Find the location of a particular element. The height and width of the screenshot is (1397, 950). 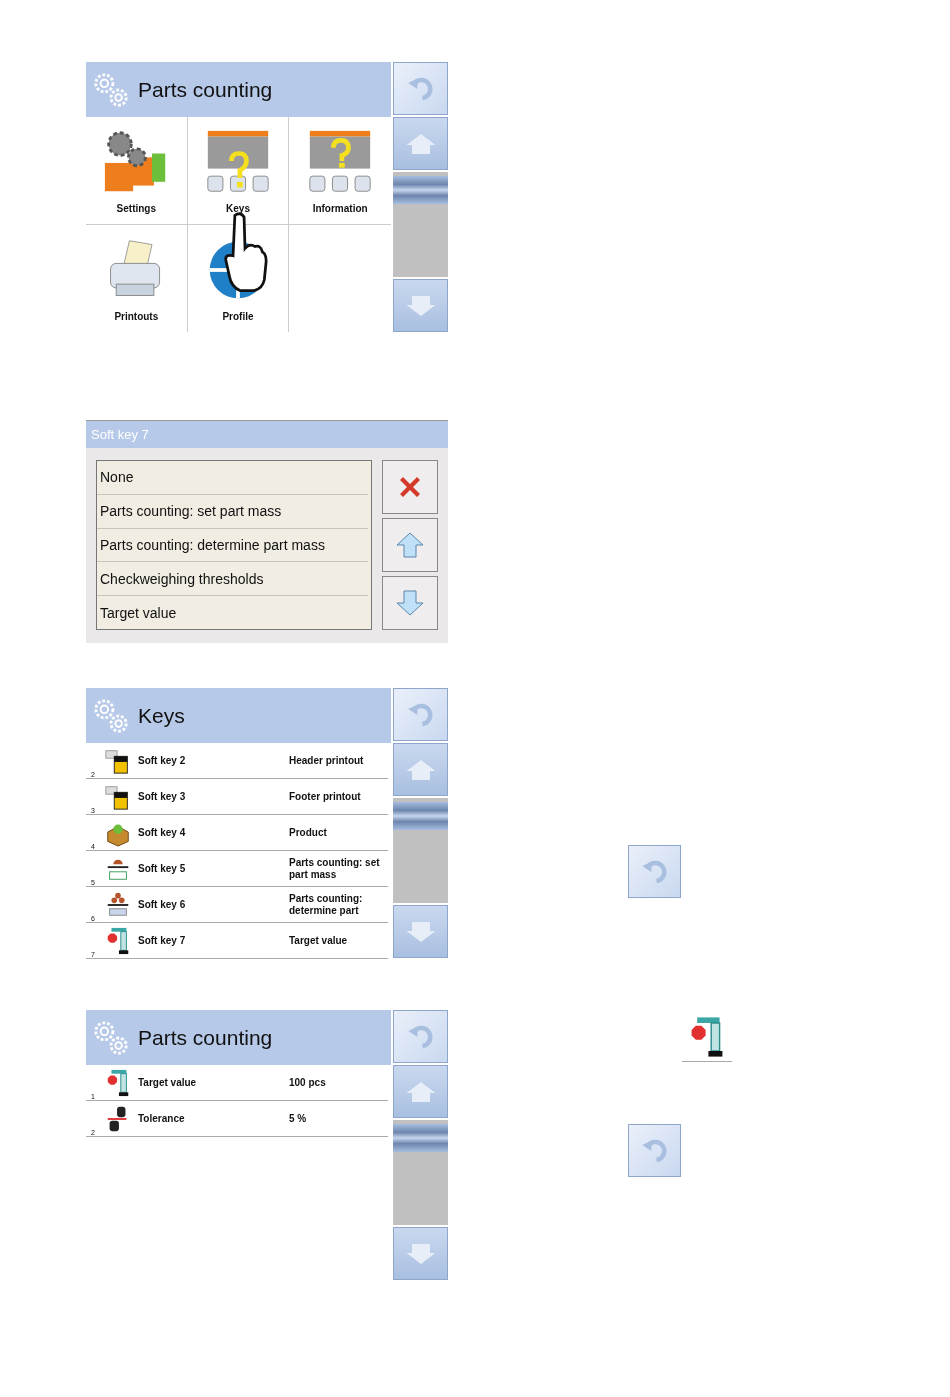

row-name: Soft key 6 is located at coordinates (162, 904).